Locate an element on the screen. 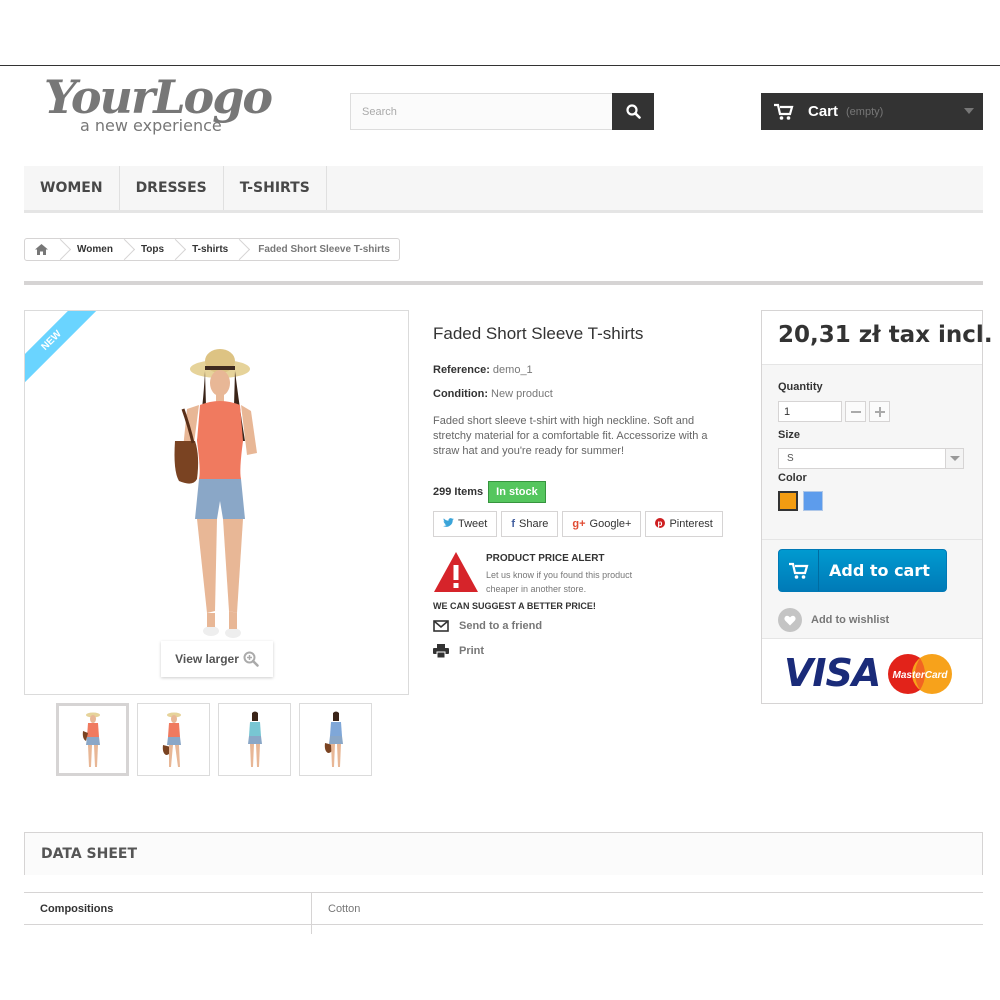  add-cart-icon-box is located at coordinates (799, 570).